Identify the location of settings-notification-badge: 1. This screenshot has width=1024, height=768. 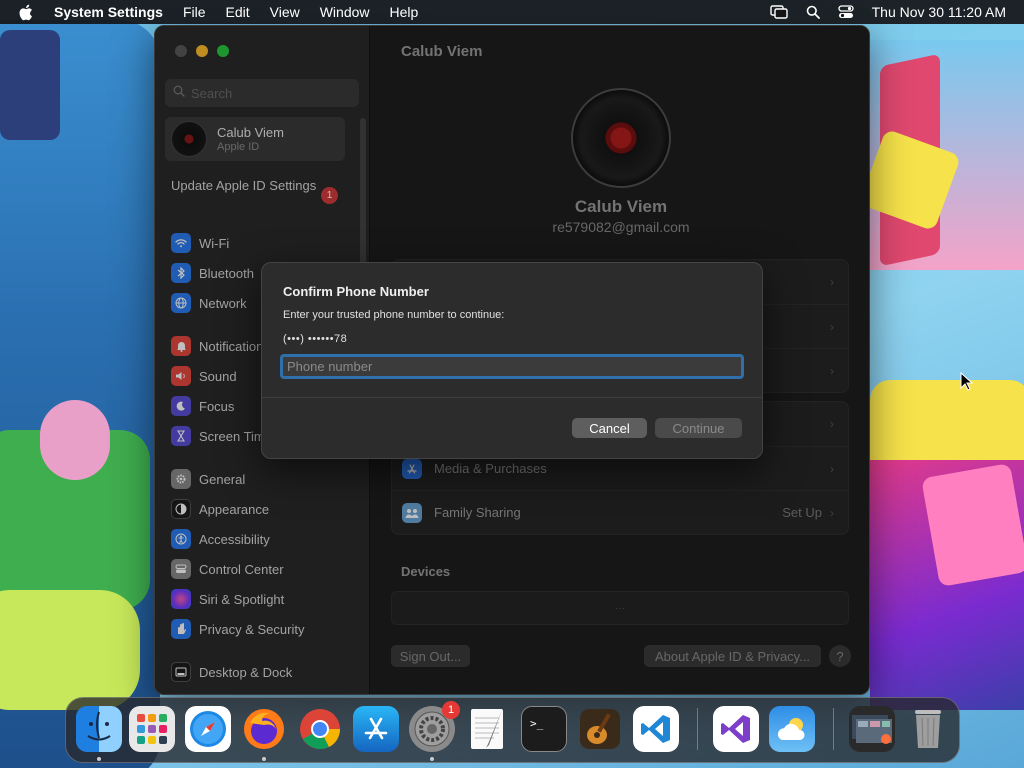
(451, 710).